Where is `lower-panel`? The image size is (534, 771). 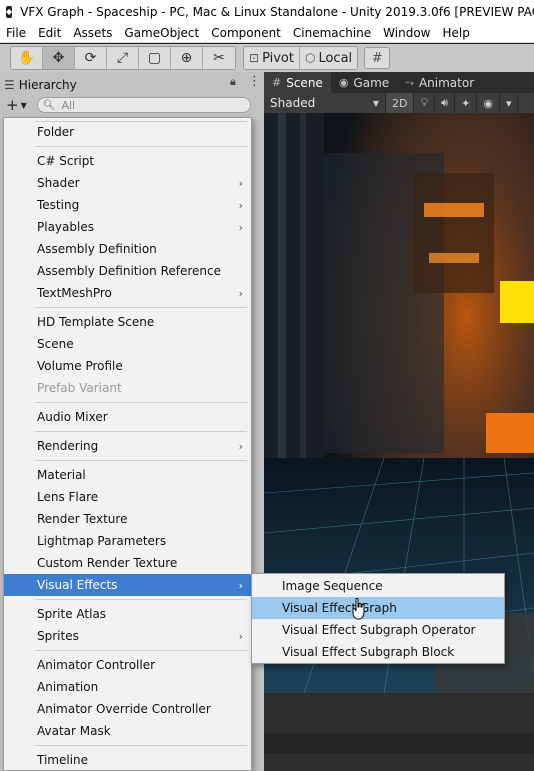 lower-panel is located at coordinates (399, 732).